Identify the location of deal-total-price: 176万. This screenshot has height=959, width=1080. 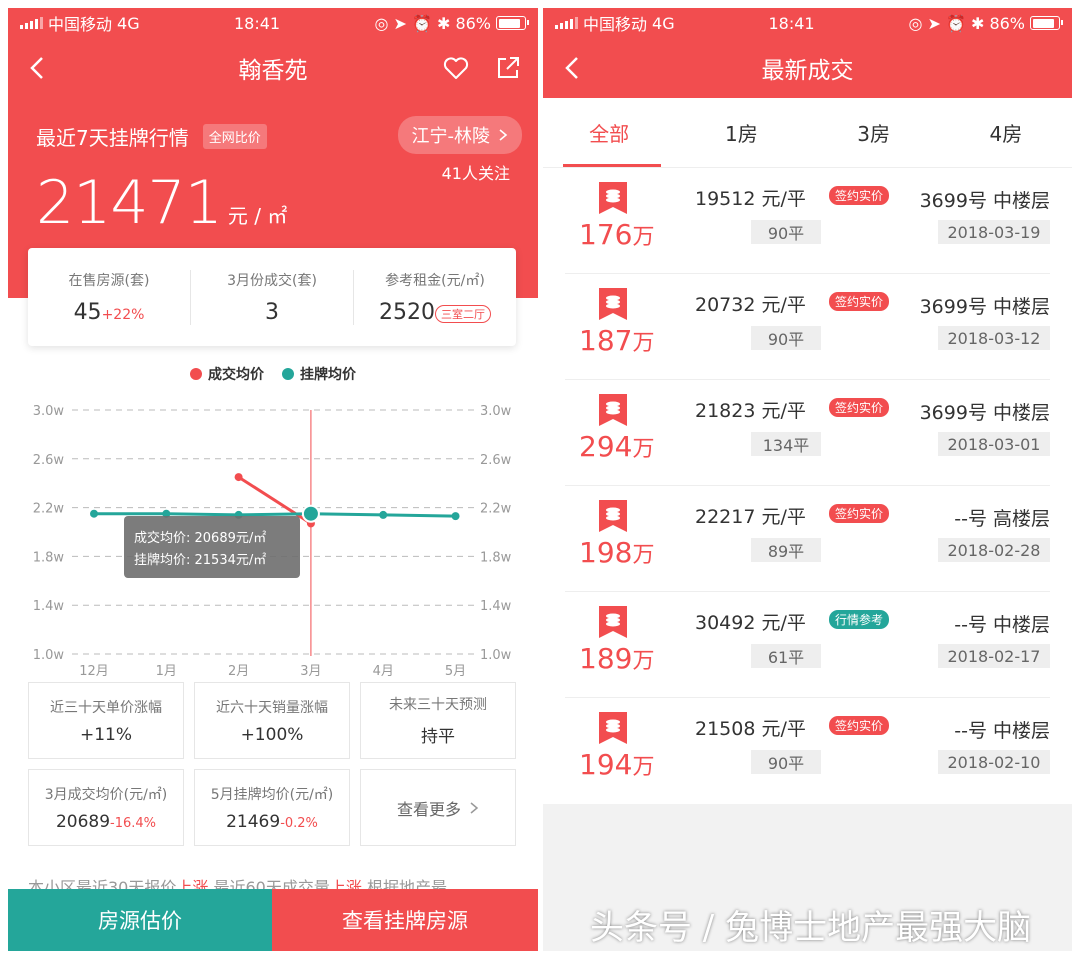
(616, 234).